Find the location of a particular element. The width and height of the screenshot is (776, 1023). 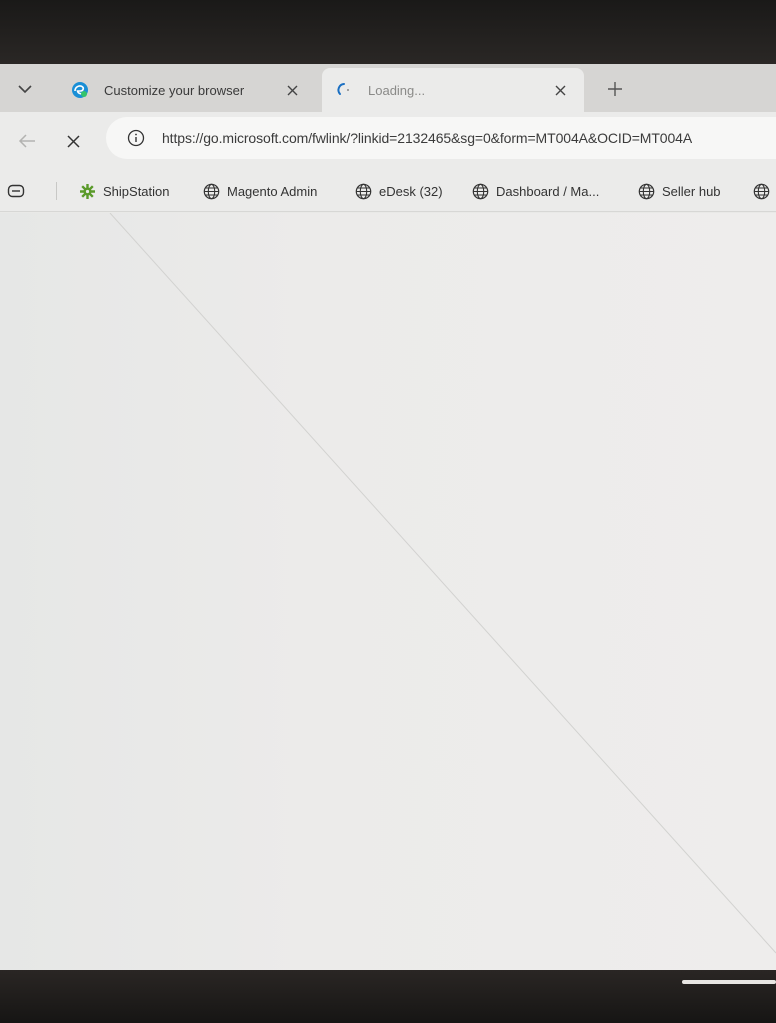

shipstation-gear-icon is located at coordinates (87, 191).